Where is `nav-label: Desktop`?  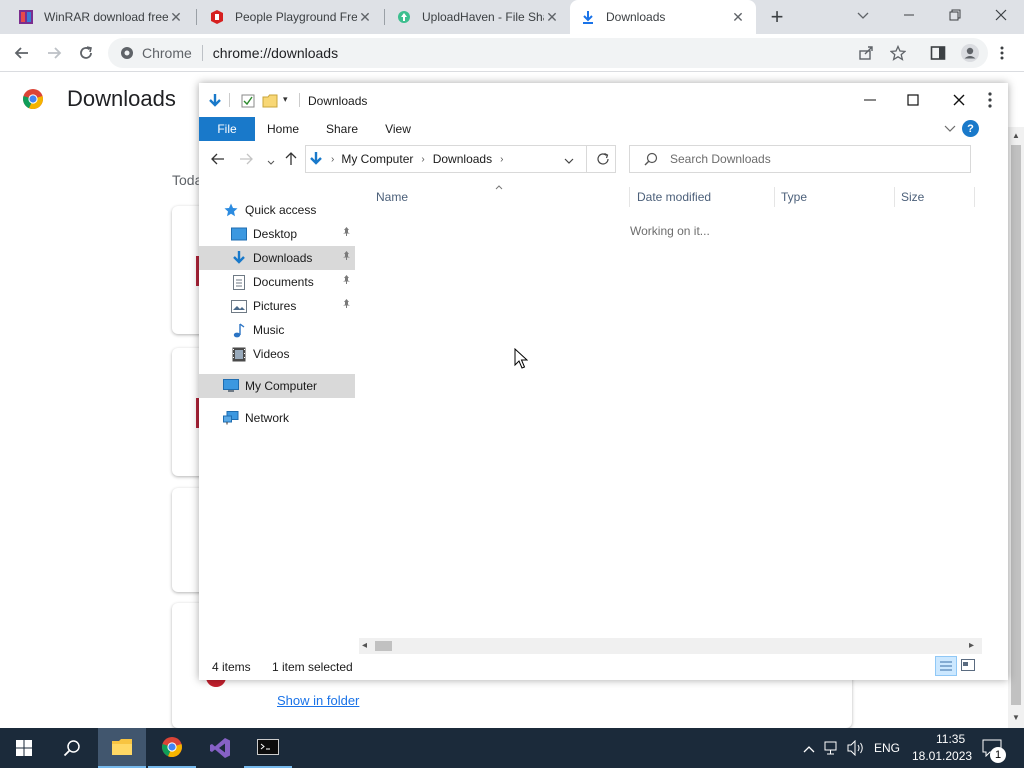
nav-label: Desktop is located at coordinates (275, 234).